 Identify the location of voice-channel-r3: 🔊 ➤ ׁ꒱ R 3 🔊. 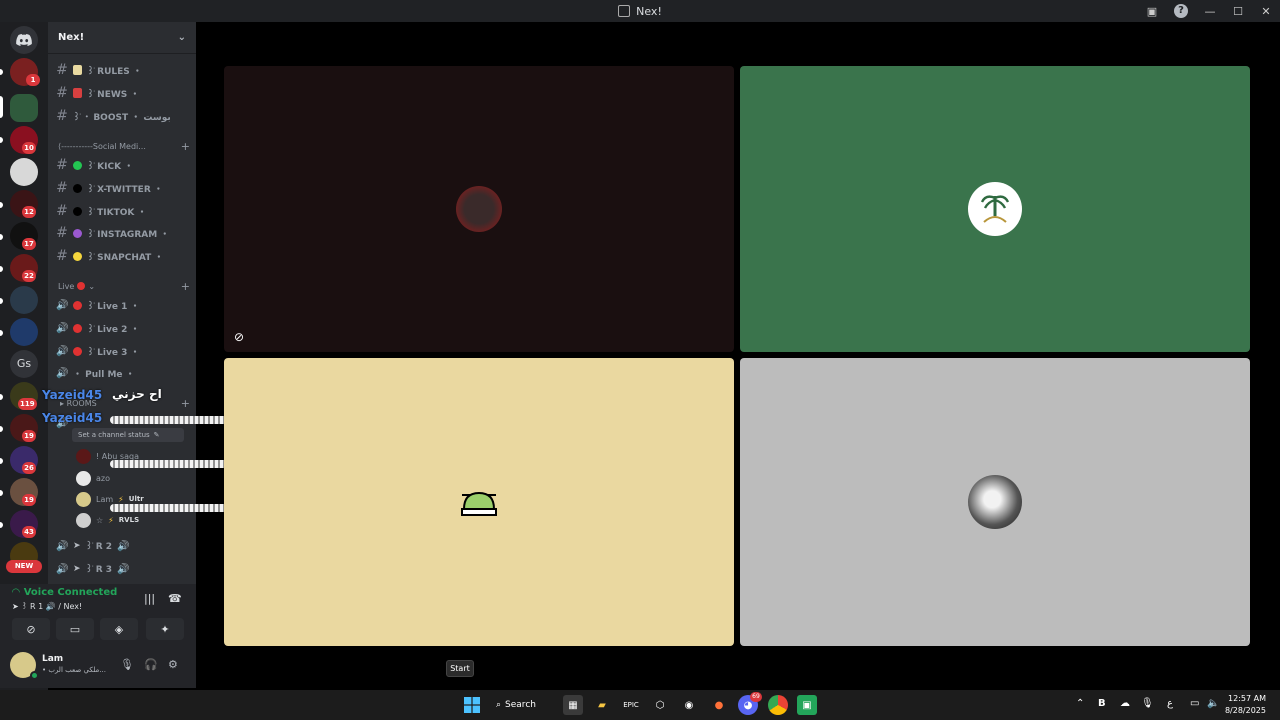
(123, 569).